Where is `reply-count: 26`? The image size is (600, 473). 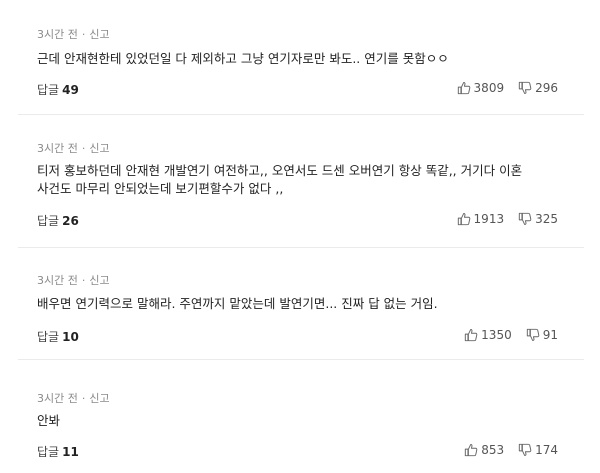
reply-count: 26 is located at coordinates (70, 221).